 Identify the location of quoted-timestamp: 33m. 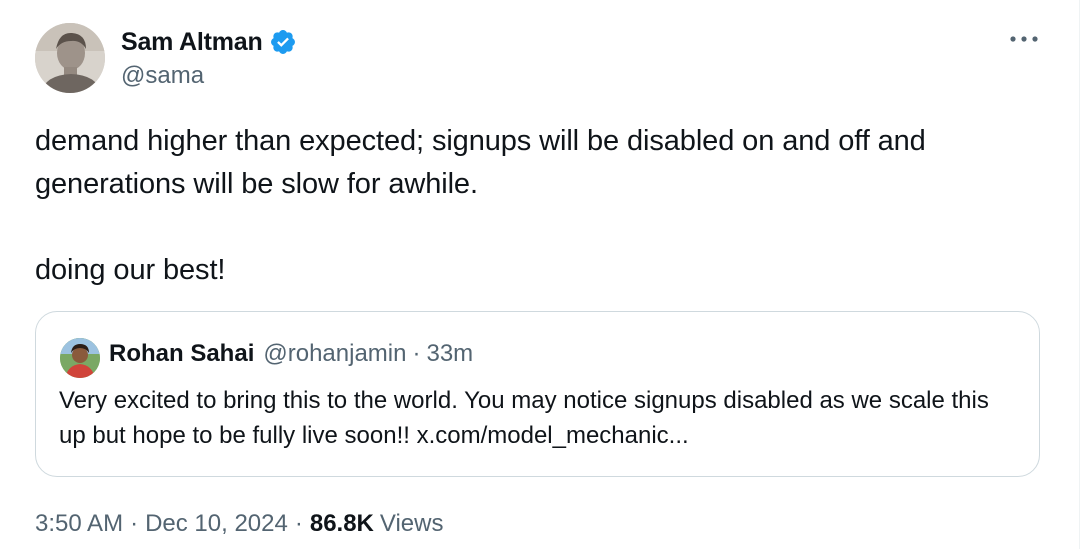
(450, 353).